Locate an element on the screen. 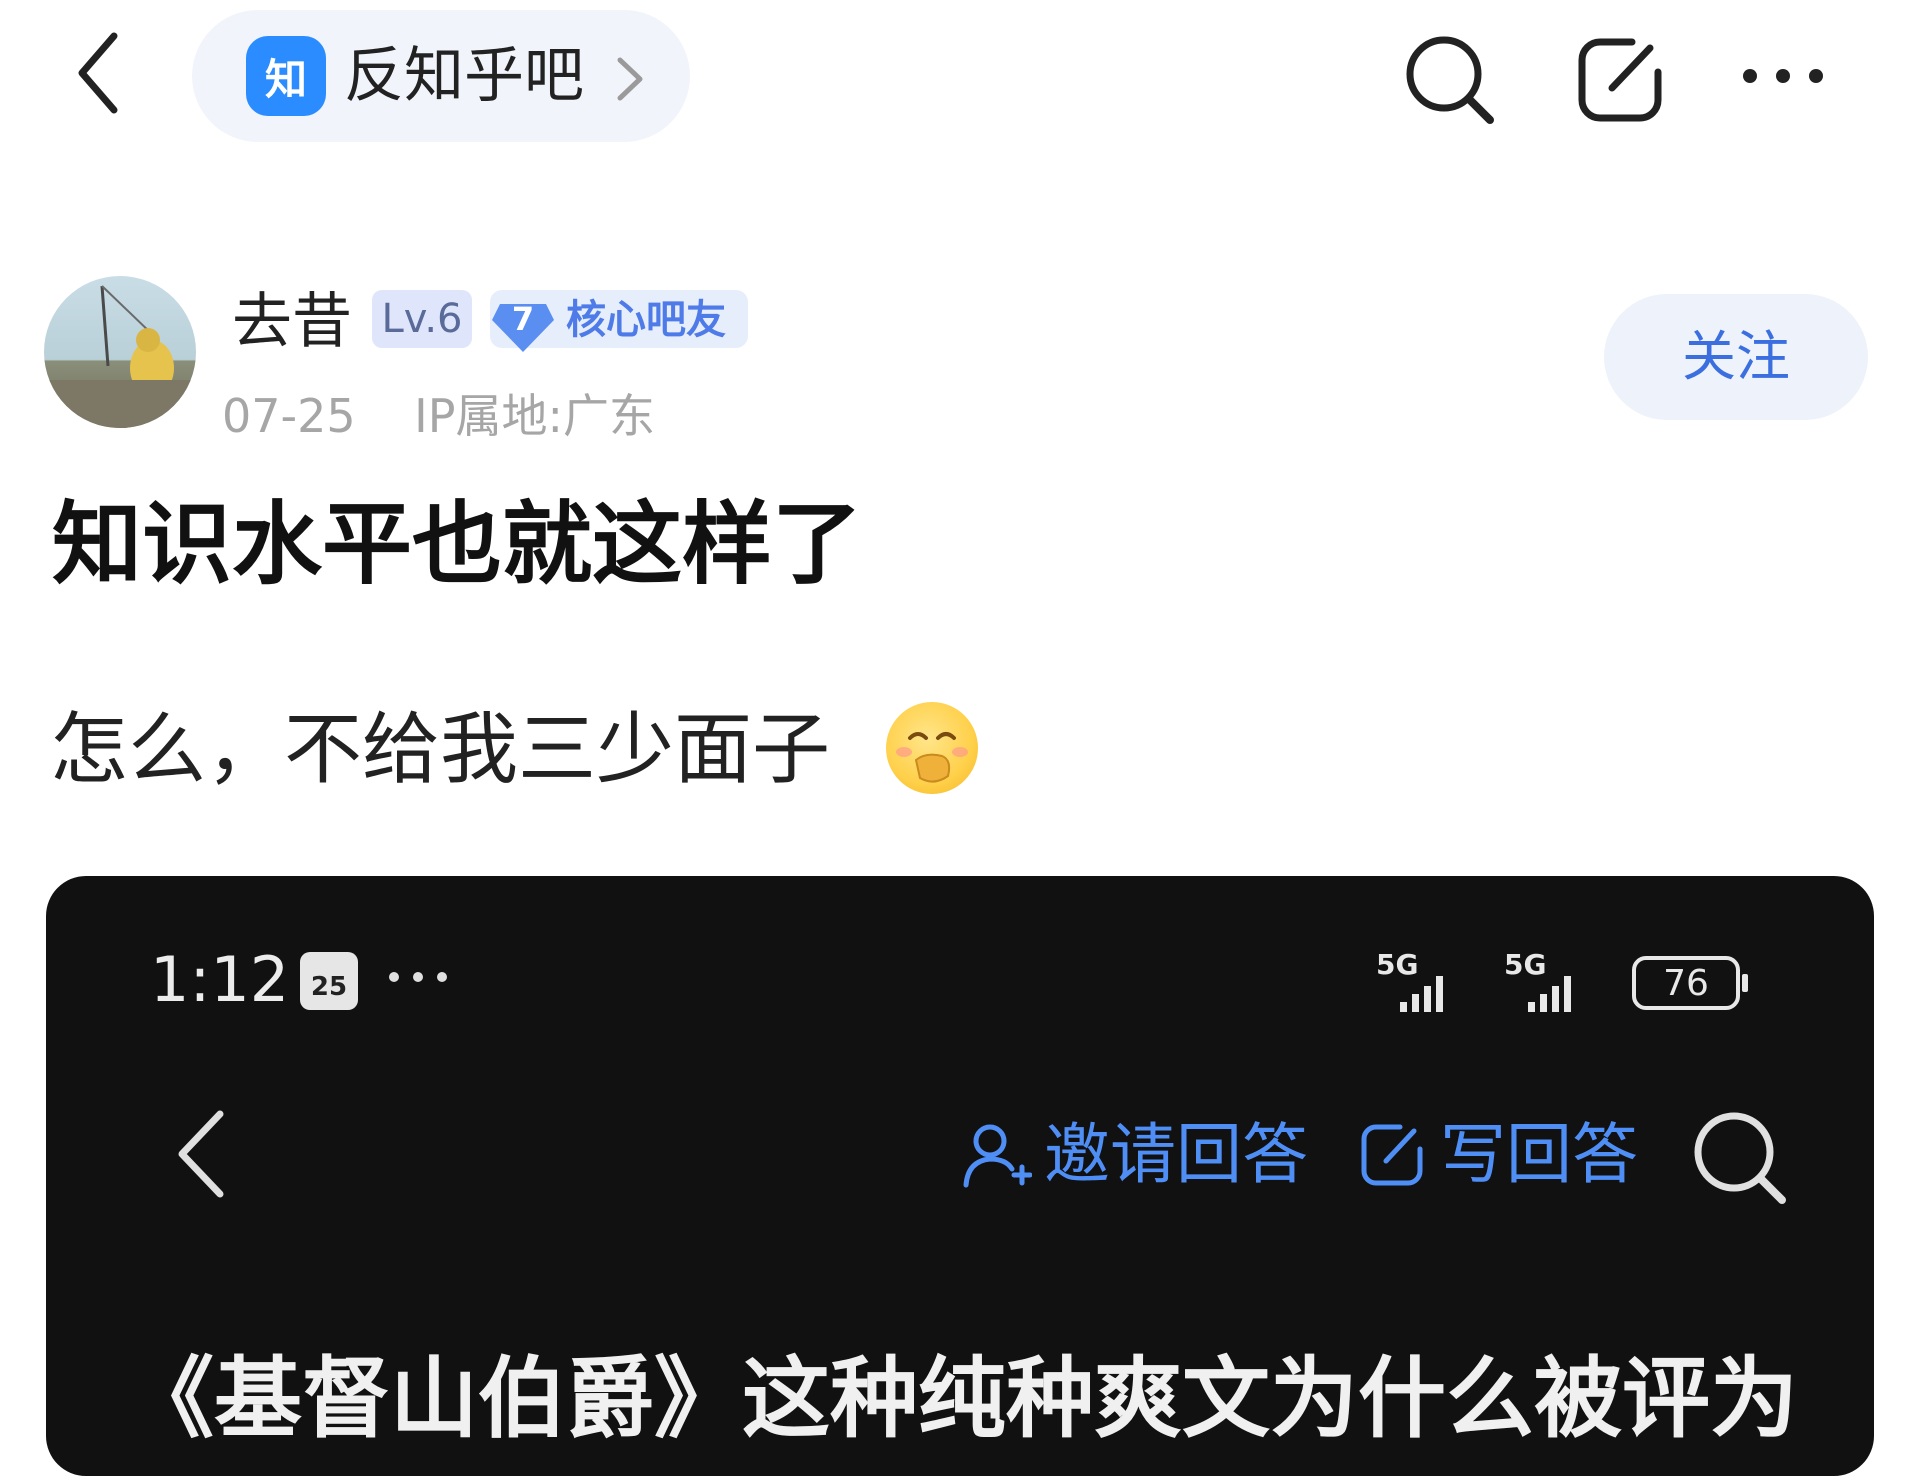 Image resolution: width=1920 pixels, height=1476 pixels. invite-answer-label: 邀请回答 is located at coordinates (1176, 1154).